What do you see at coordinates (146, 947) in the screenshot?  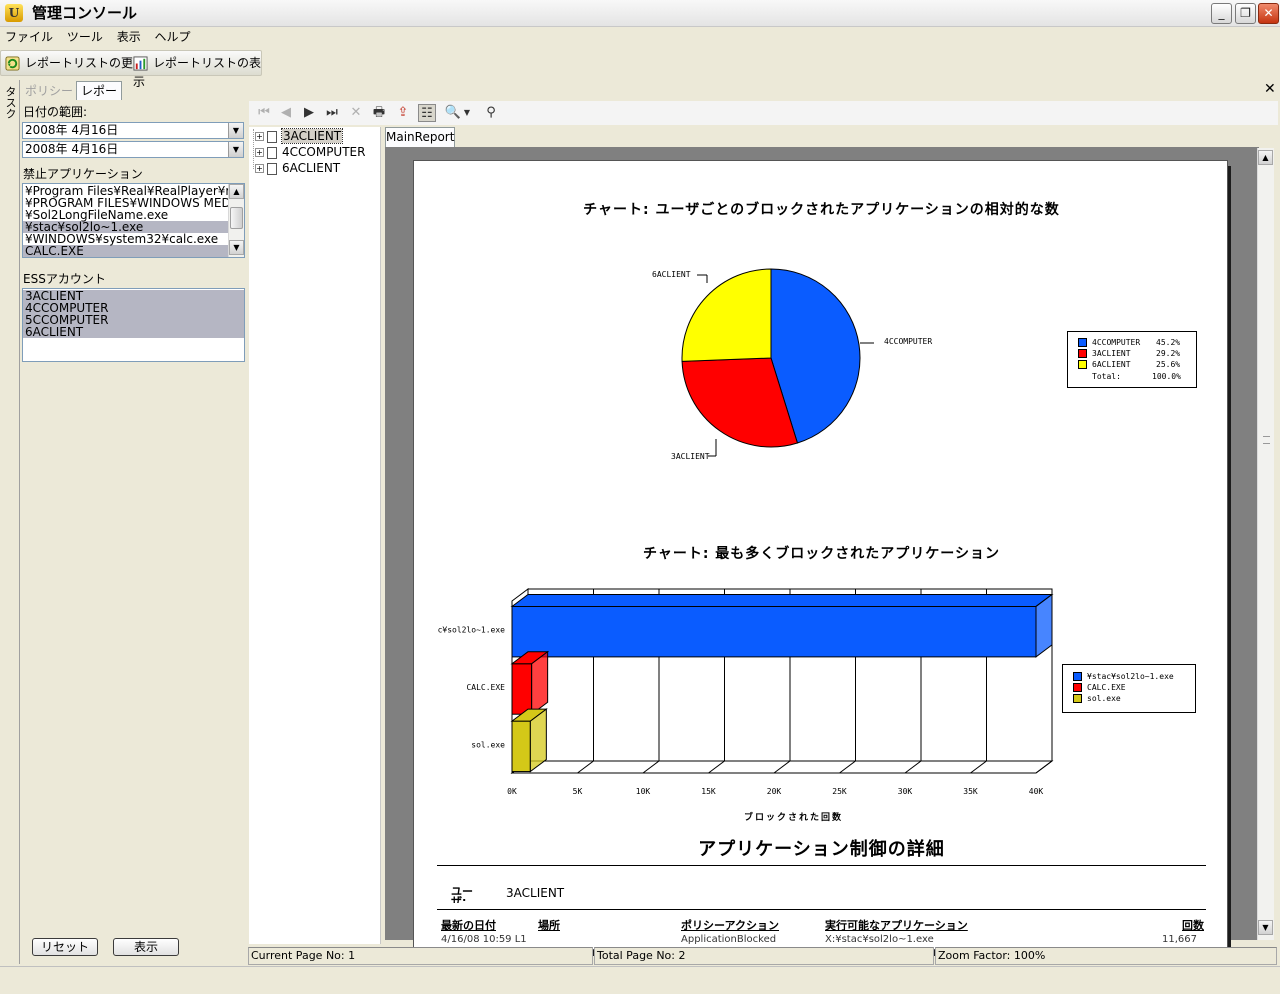 I see `show-button: 表示` at bounding box center [146, 947].